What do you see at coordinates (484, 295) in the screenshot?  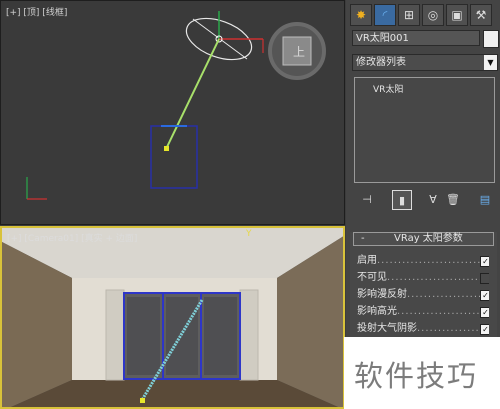 I see `affect-diffuse-checkbox: ✓` at bounding box center [484, 295].